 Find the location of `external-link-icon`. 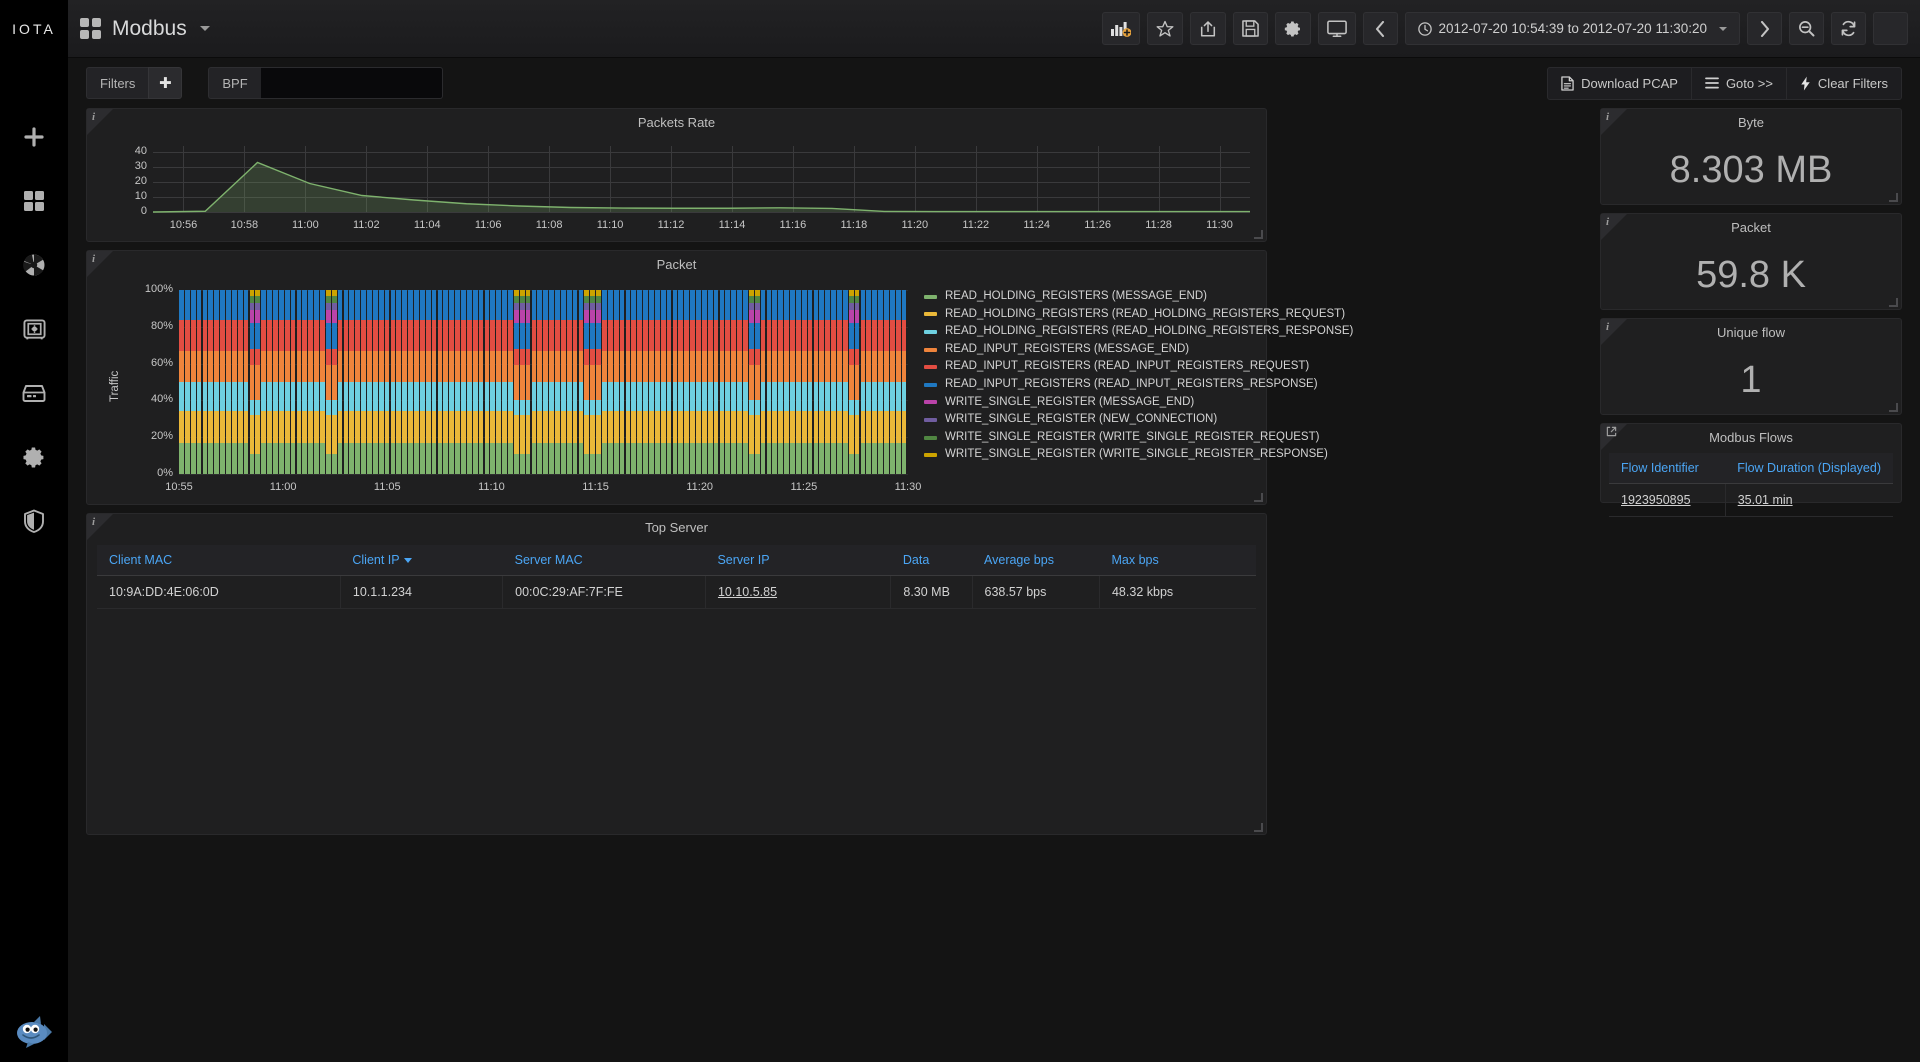

external-link-icon is located at coordinates (1611, 433).